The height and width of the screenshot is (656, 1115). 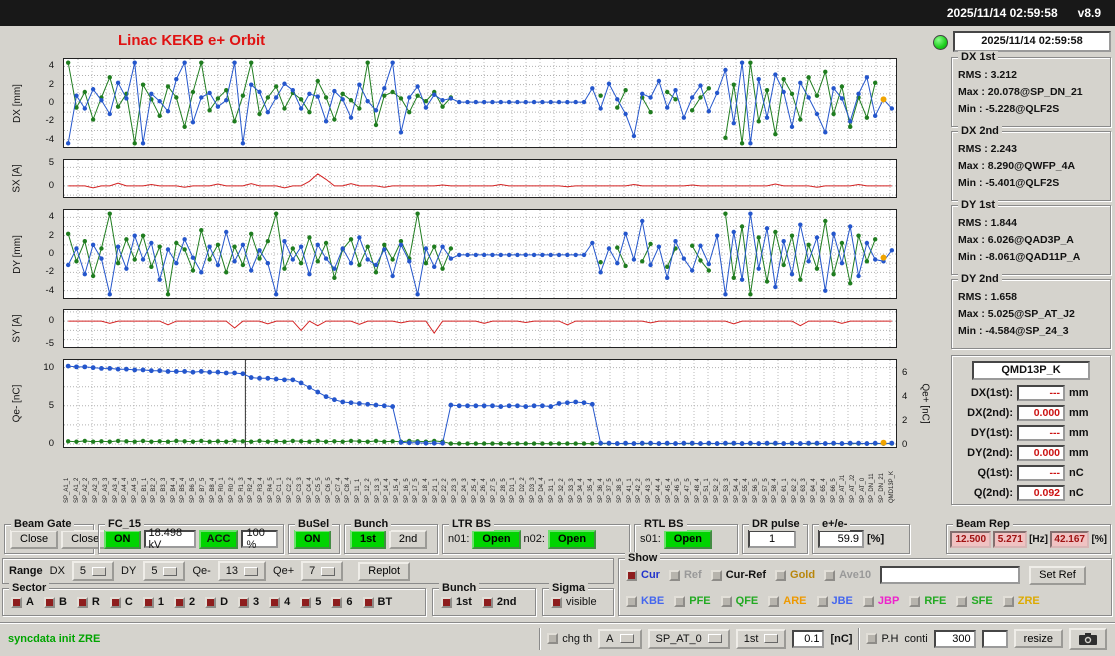 What do you see at coordinates (93, 571) in the screenshot?
I see `range-dx-select: 5` at bounding box center [93, 571].